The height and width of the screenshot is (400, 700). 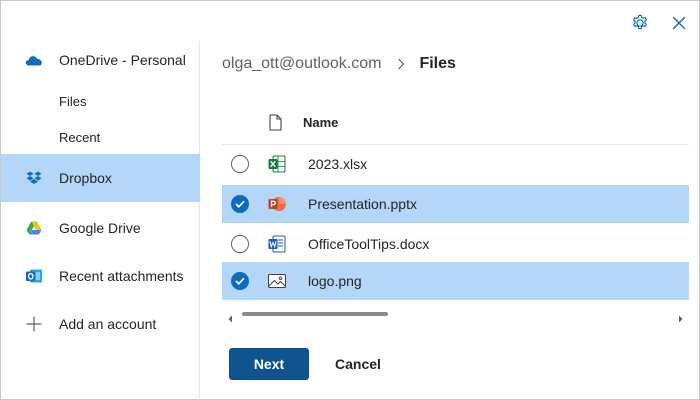 What do you see at coordinates (301, 64) in the screenshot?
I see `breadcrumb-root: olga_ott@outlook.com` at bounding box center [301, 64].